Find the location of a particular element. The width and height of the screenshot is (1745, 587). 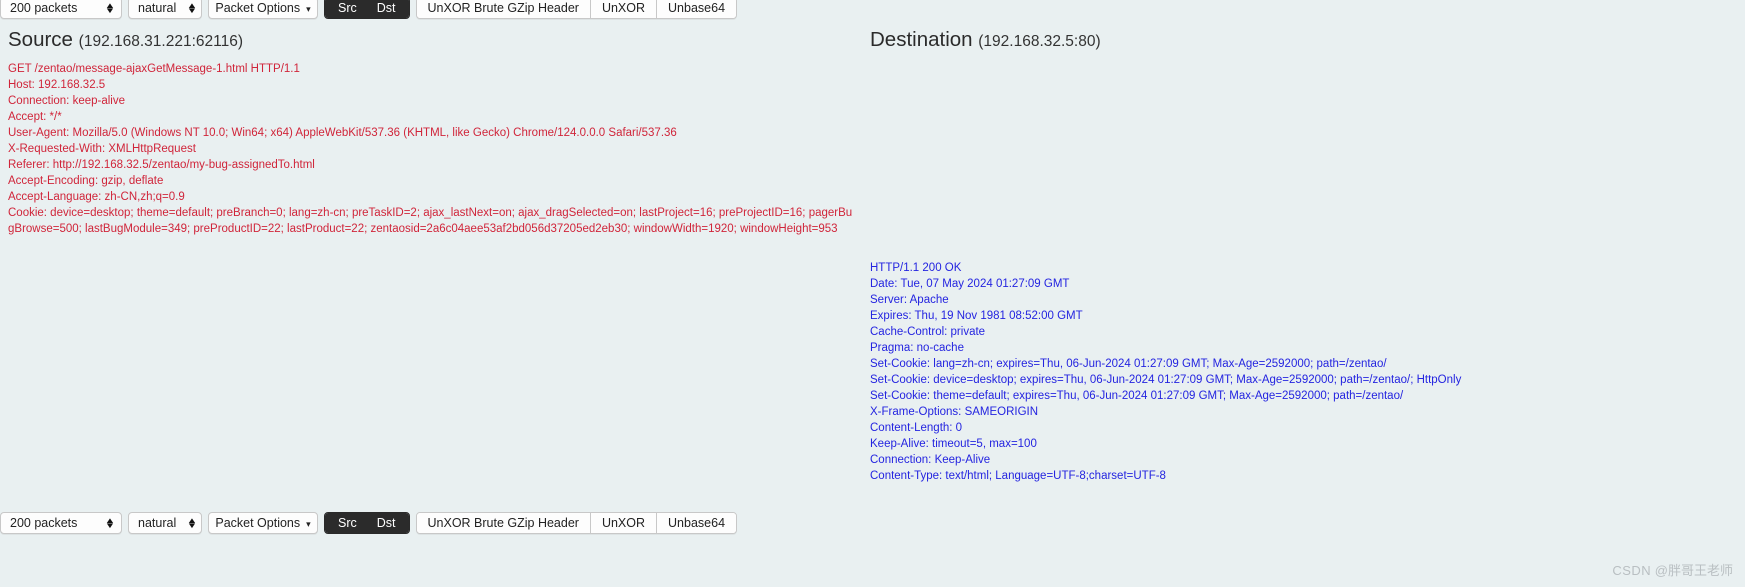

source-title: Source (192.168.31.221:62116) is located at coordinates (430, 40).